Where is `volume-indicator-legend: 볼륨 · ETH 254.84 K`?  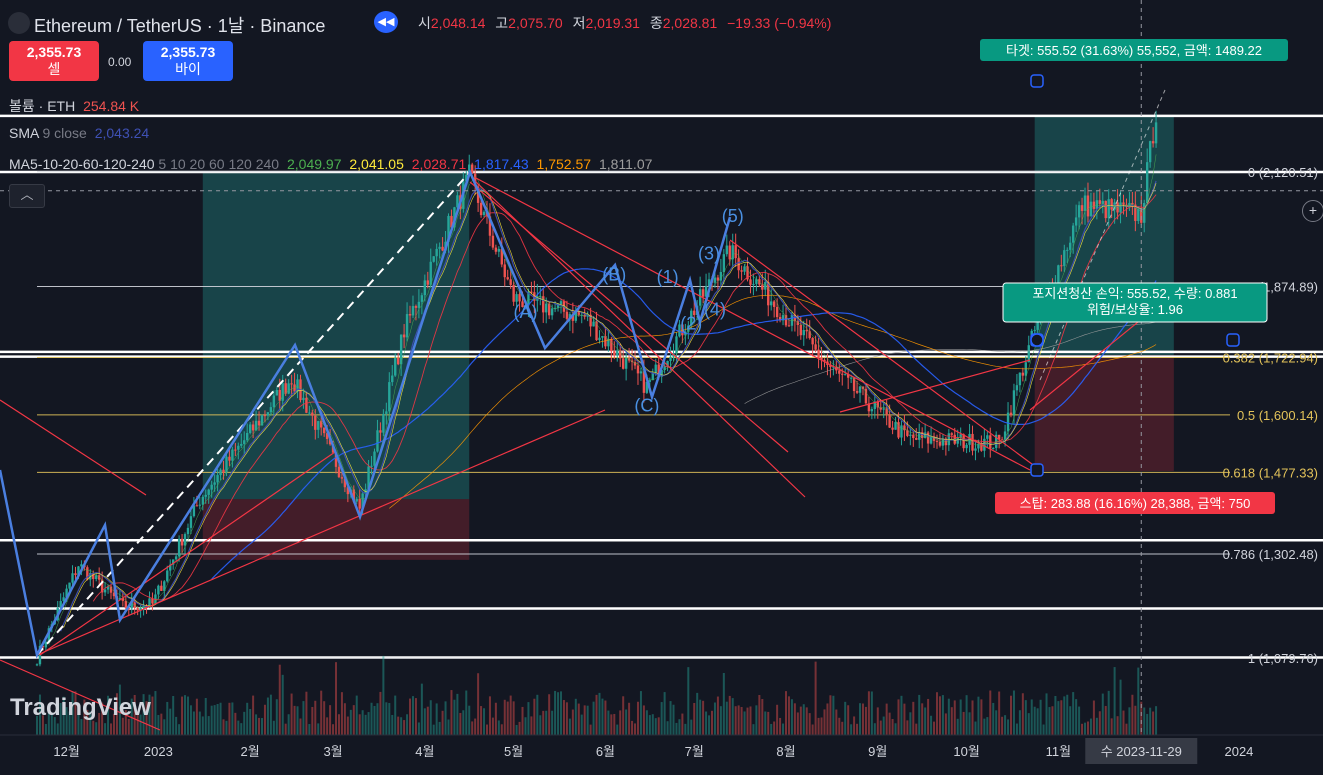
volume-indicator-legend: 볼륨 · ETH 254.84 K is located at coordinates (74, 106).